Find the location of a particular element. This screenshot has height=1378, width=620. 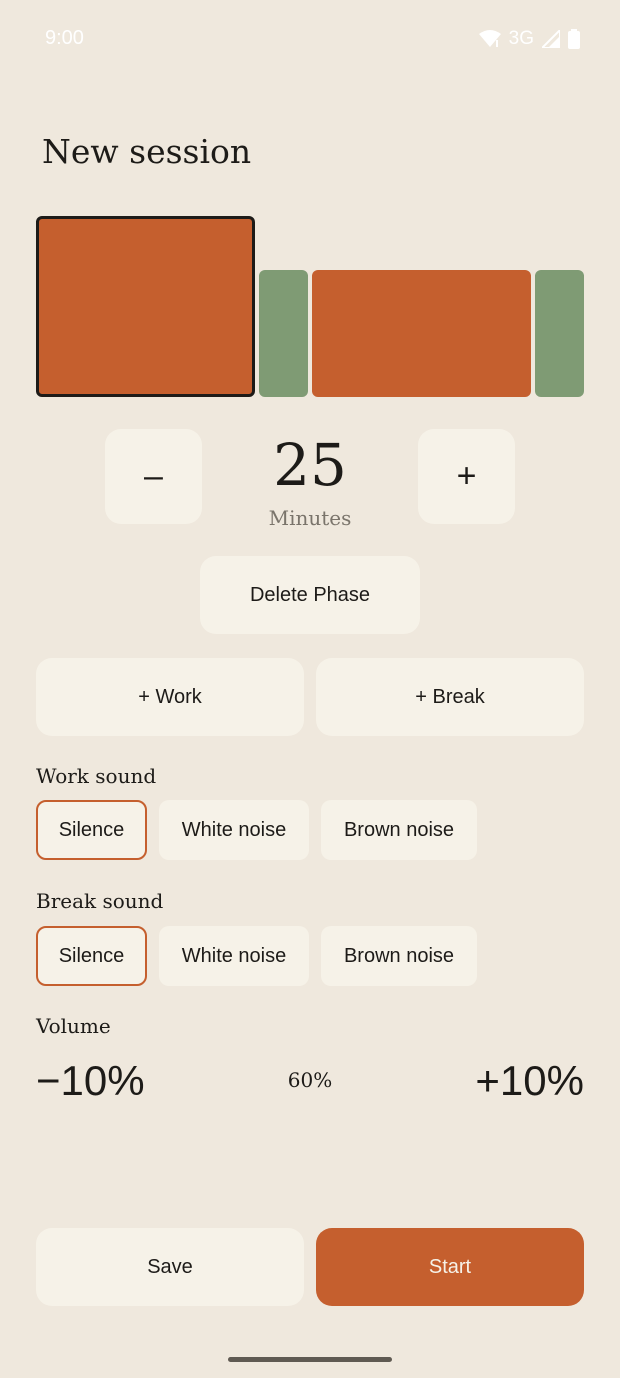

status-time: 9:00 is located at coordinates (64, 38).